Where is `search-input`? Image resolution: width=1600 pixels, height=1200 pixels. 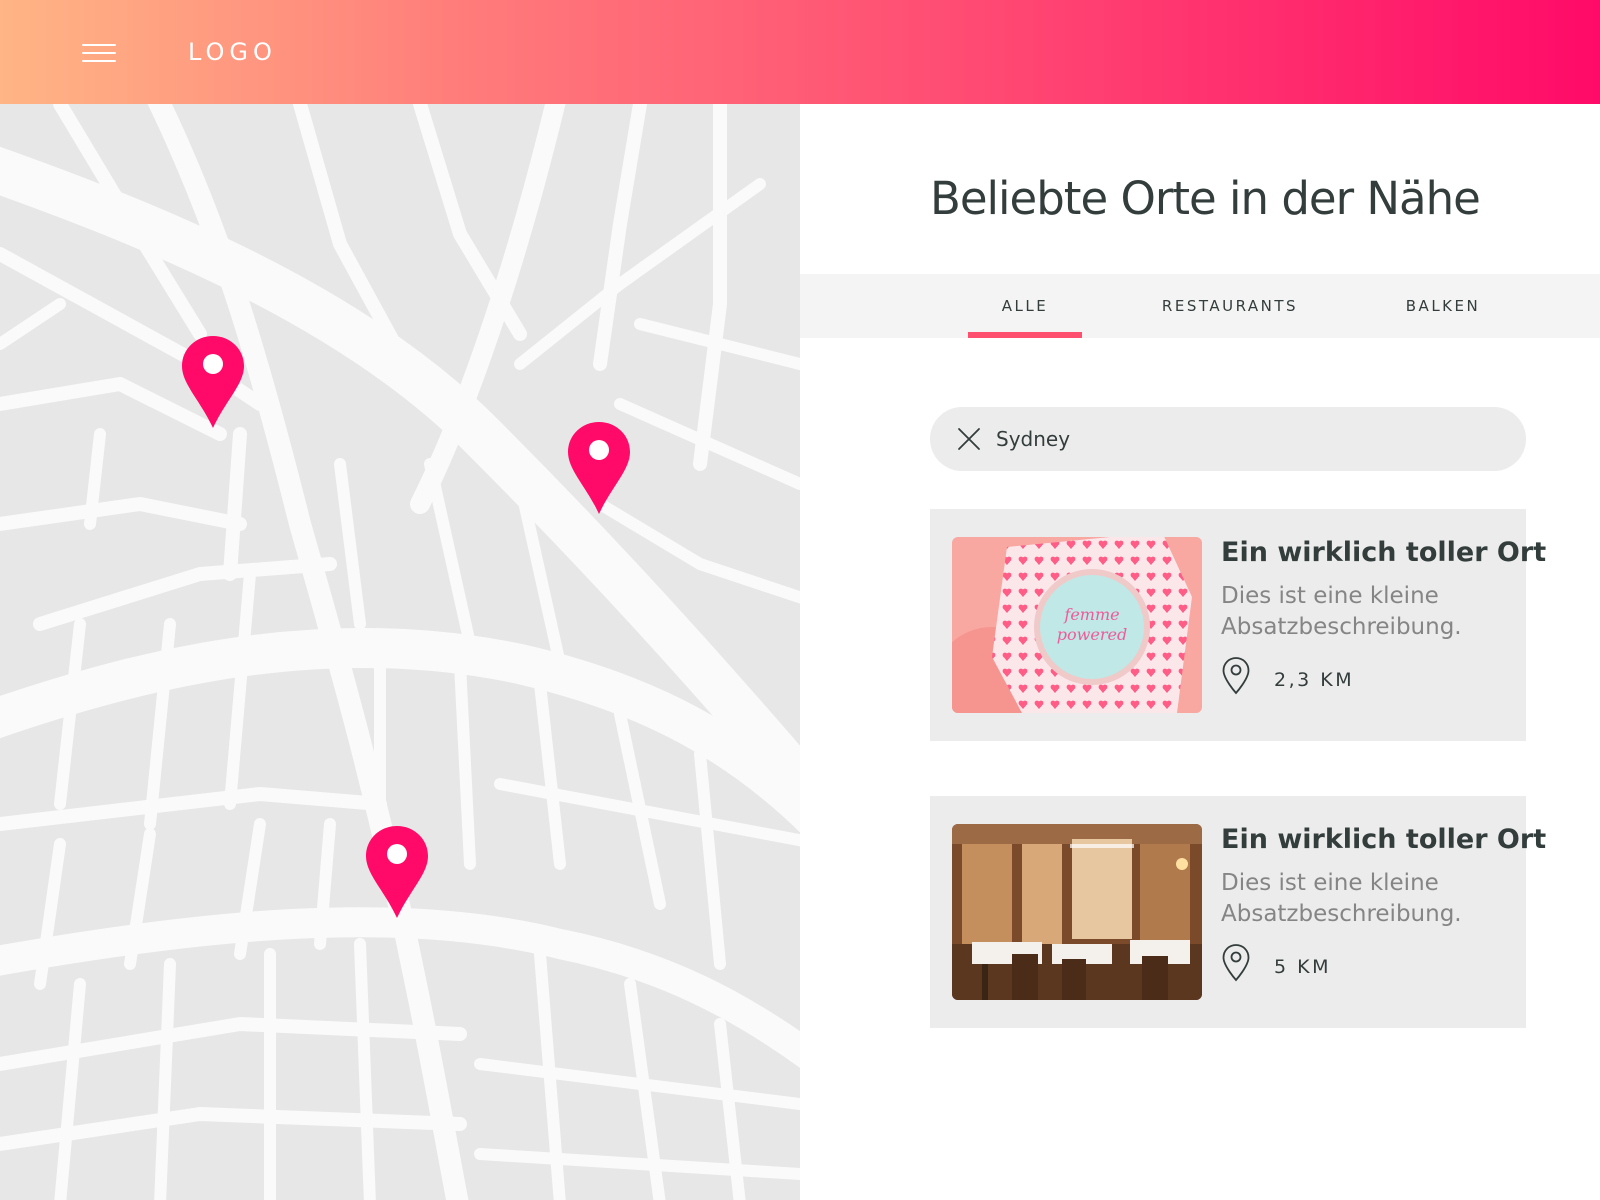 search-input is located at coordinates (1236, 439).